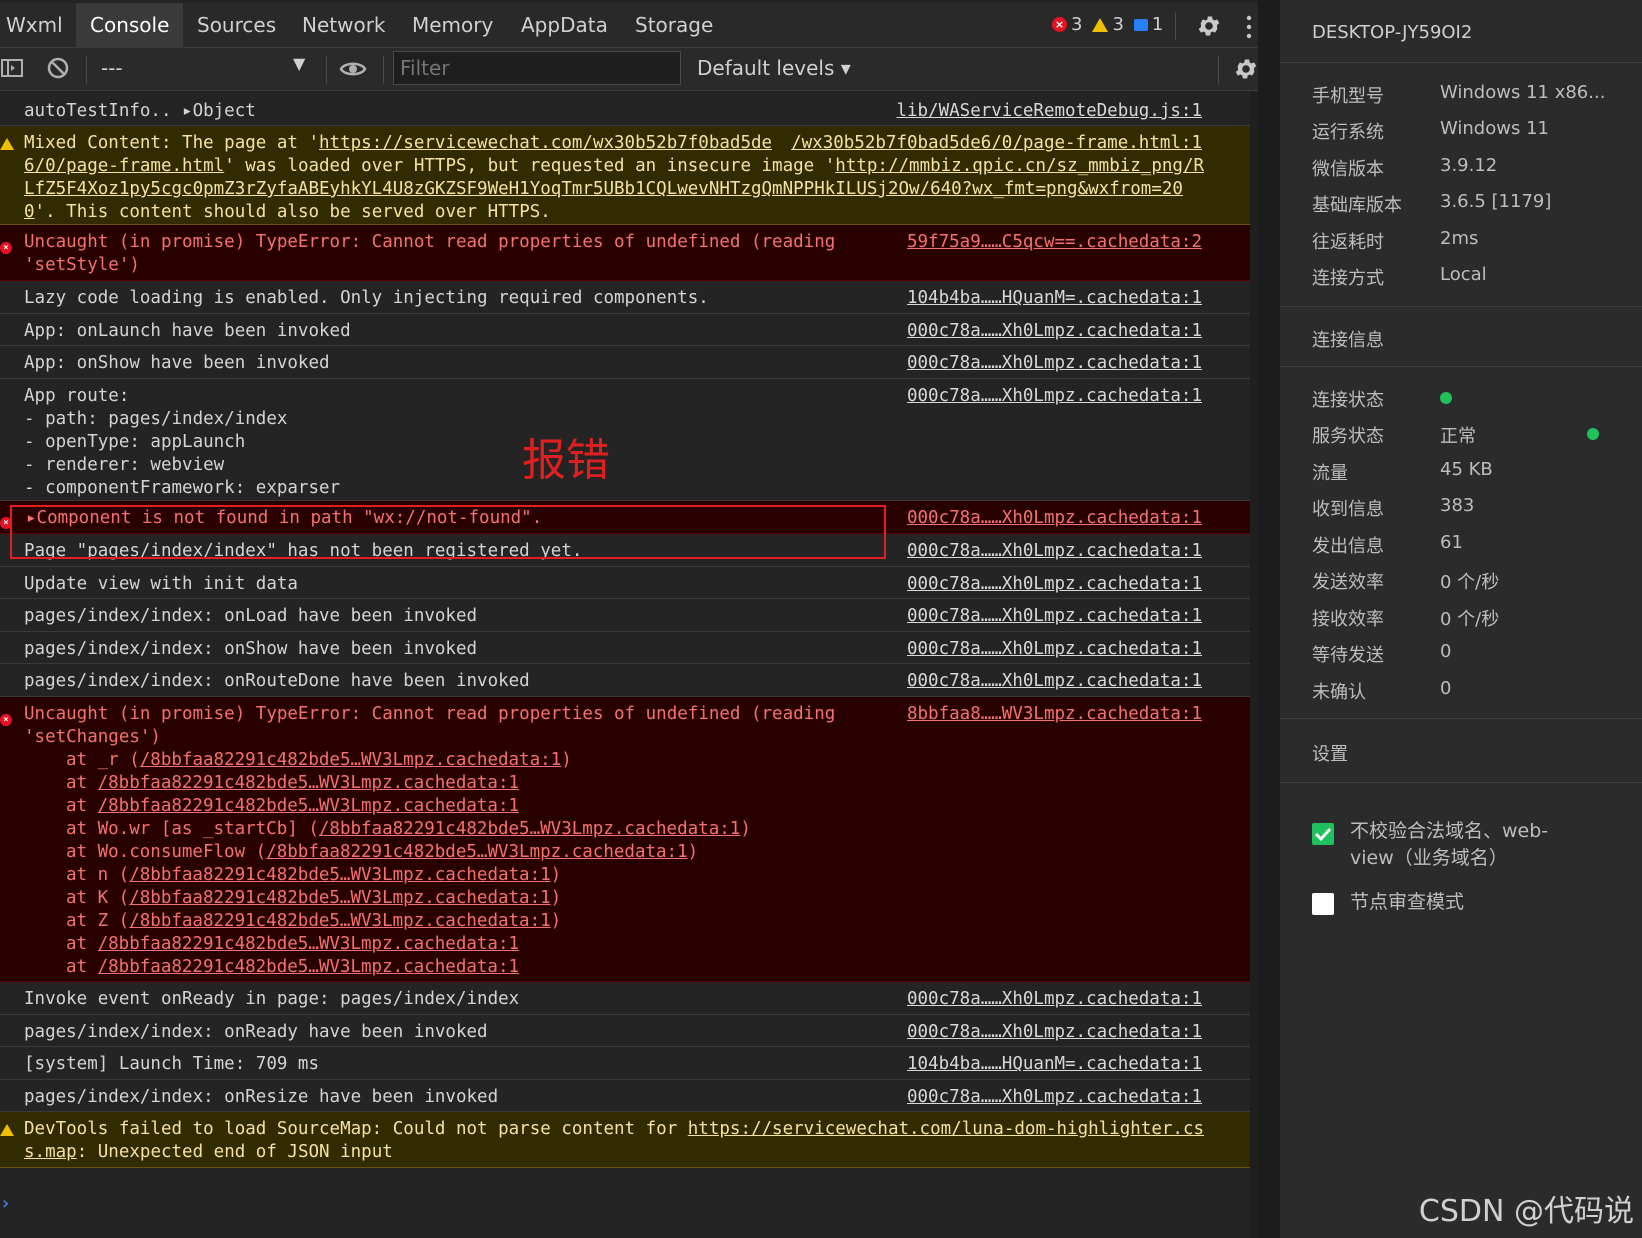  Describe the element at coordinates (1049, 111) in the screenshot. I see `source-link: lib/WAServiceRemoteDebug.js:1` at that location.